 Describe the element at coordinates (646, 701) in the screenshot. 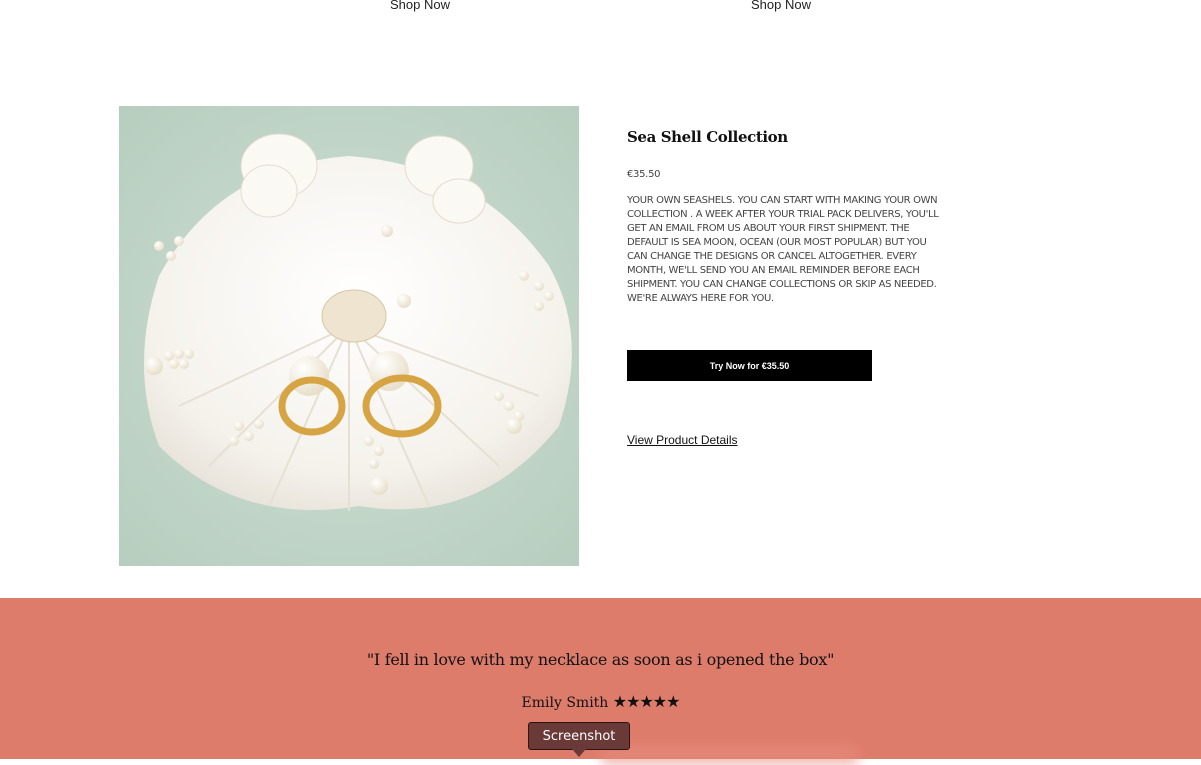

I see `star-rating-icon: ★★★★★` at that location.